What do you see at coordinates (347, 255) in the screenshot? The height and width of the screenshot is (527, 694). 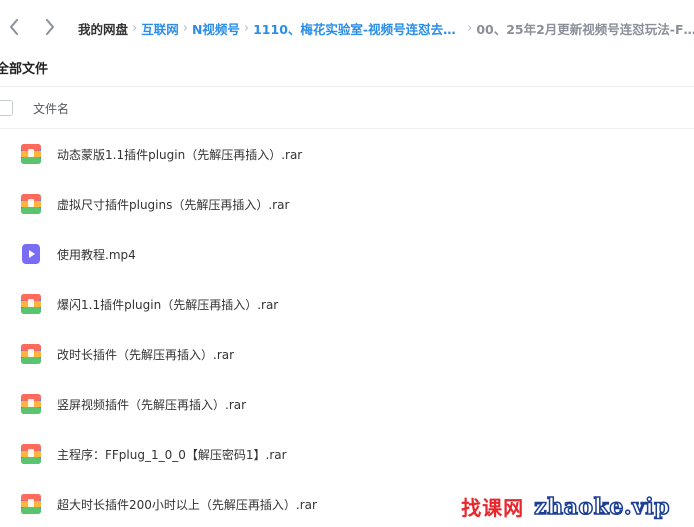 I see `file-row: 使用教程.mp4` at bounding box center [347, 255].